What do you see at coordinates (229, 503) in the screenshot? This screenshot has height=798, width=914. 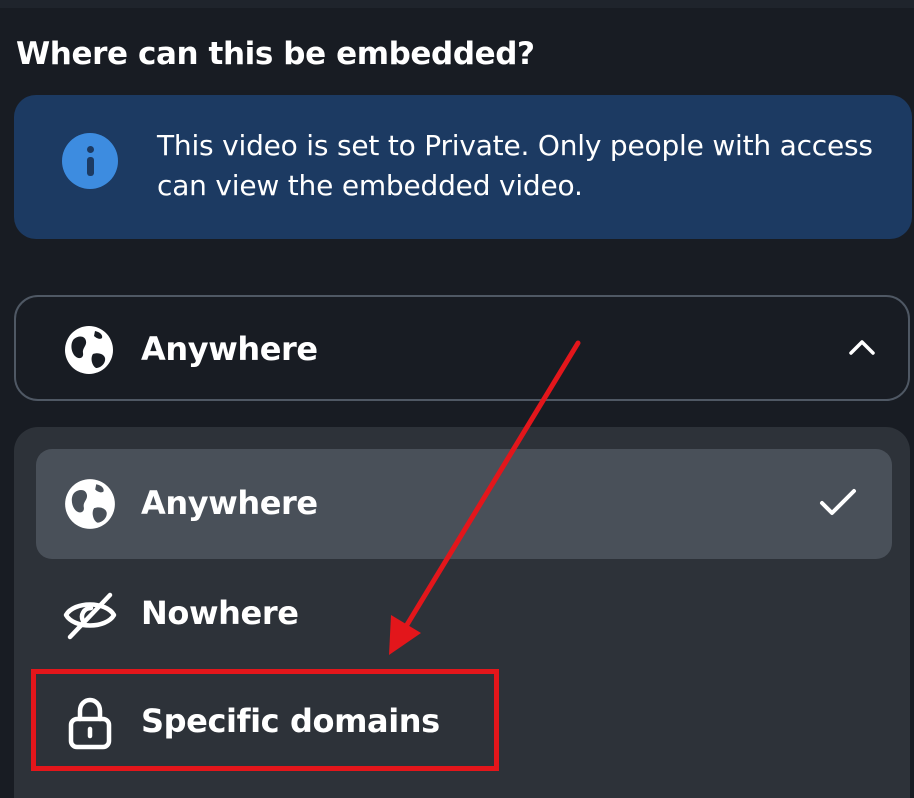 I see `menu-item-label: Anywhere` at bounding box center [229, 503].